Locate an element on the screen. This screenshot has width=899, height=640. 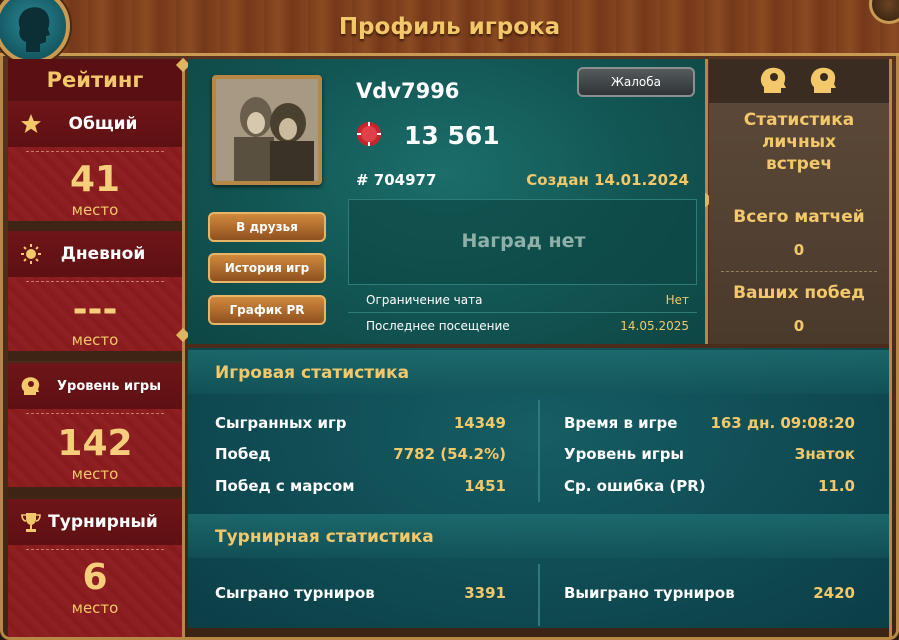
rating-label: Уровень игры is located at coordinates (109, 386).